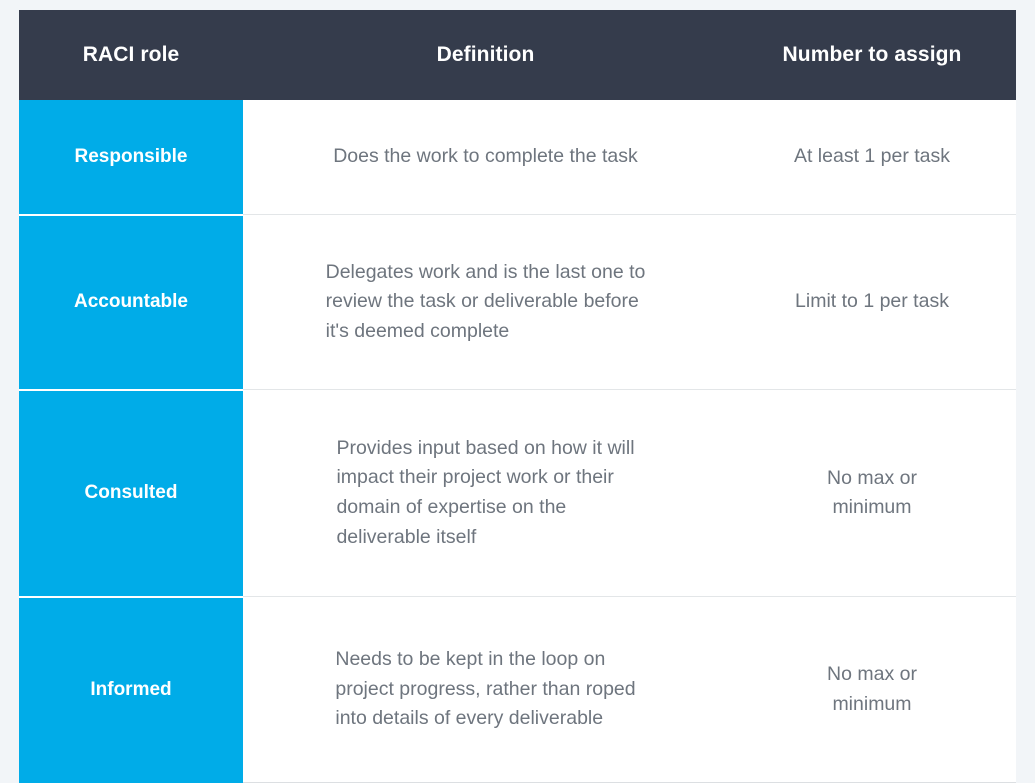  I want to click on number-text: Limit to 1 per task, so click(872, 301).